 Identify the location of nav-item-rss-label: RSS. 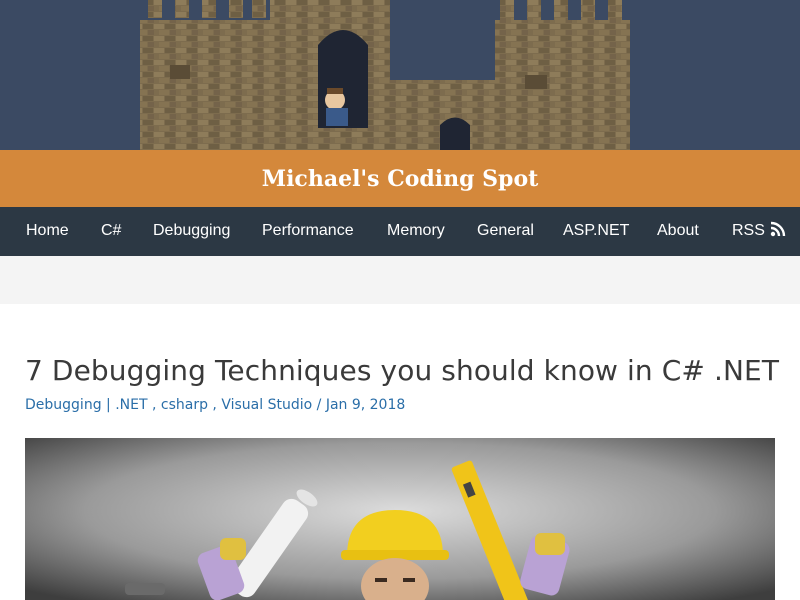
(748, 230).